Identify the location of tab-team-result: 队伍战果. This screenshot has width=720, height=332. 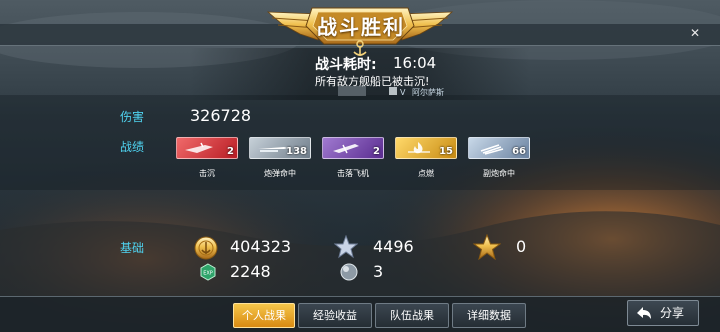
(412, 315).